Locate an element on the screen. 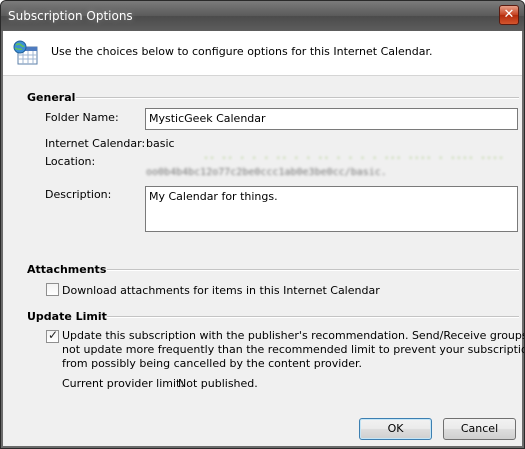 Image resolution: width=525 pixels, height=449 pixels. provider-limit-value: Not published. is located at coordinates (218, 383).